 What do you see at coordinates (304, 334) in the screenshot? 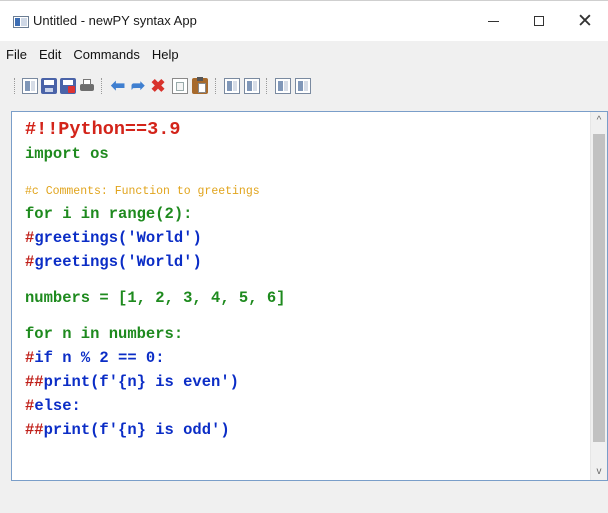
I see `code-line: for n in numbers:` at bounding box center [304, 334].